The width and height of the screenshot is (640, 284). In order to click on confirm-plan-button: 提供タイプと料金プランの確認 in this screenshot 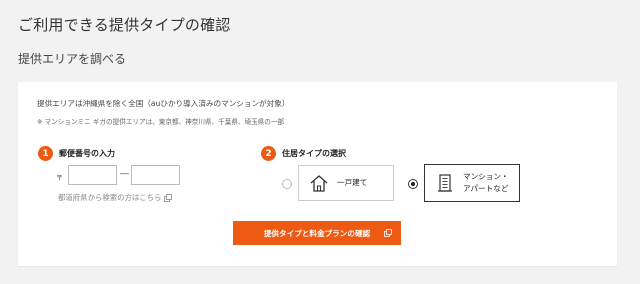, I will do `click(317, 233)`.